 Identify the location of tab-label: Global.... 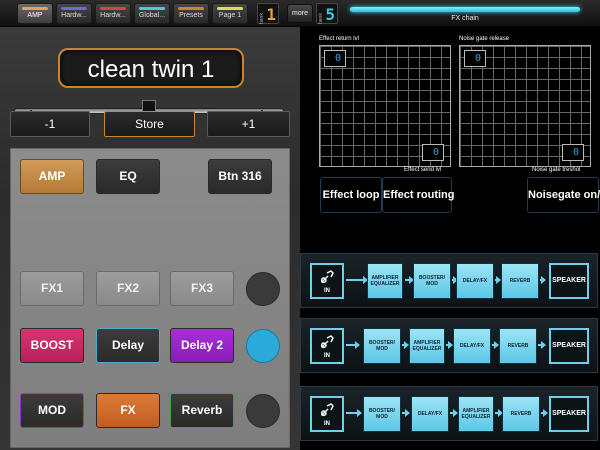
(152, 15).